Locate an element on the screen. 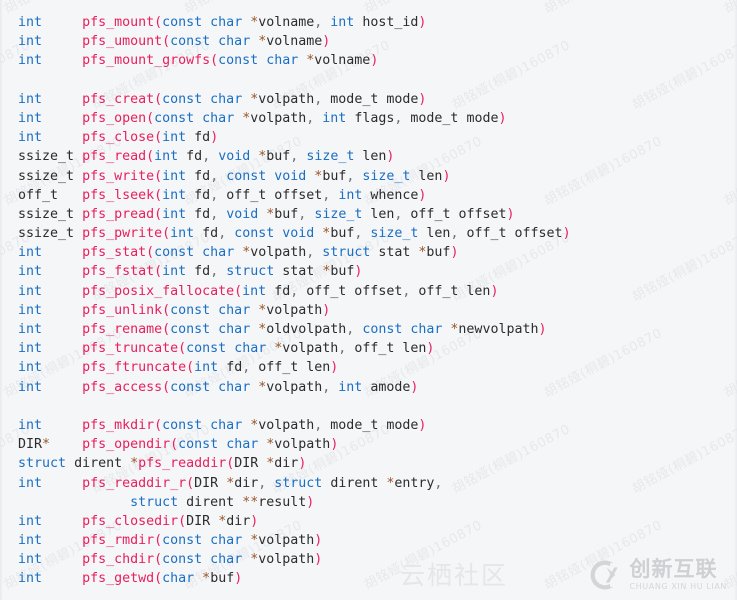  code-token-id: mode_t is located at coordinates (354, 99).